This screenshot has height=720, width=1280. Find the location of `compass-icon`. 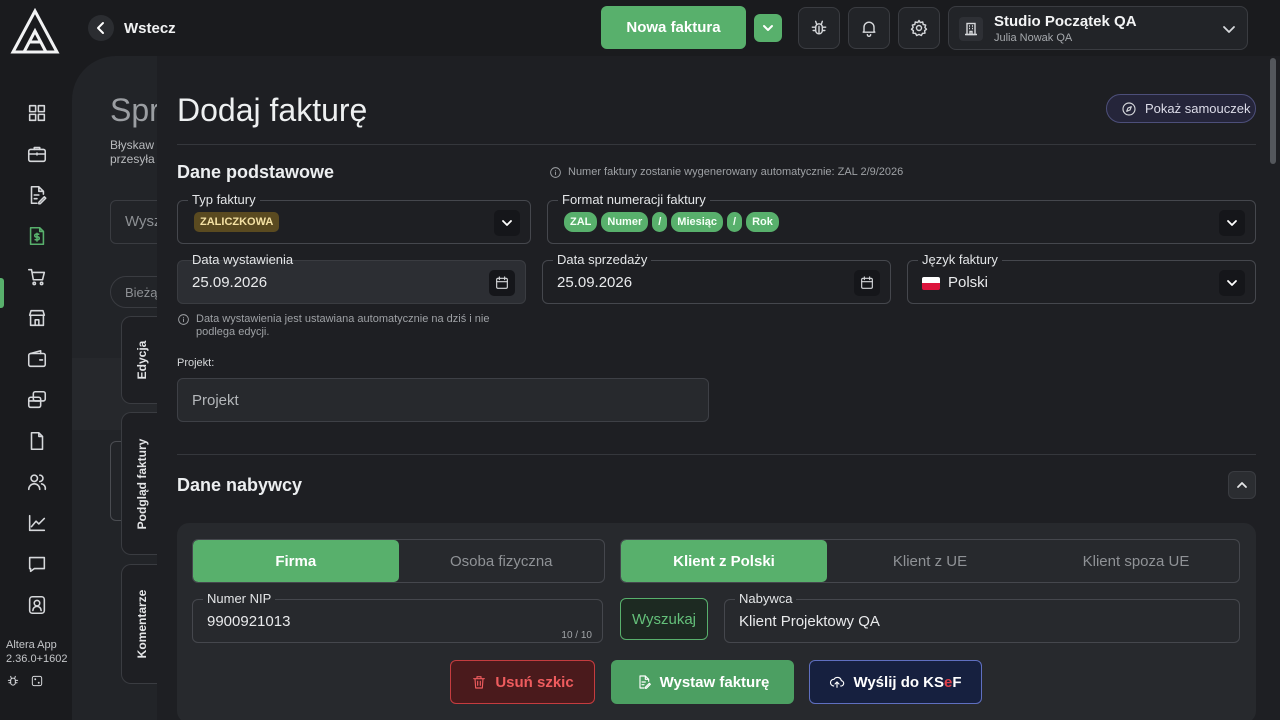

compass-icon is located at coordinates (1129, 108).